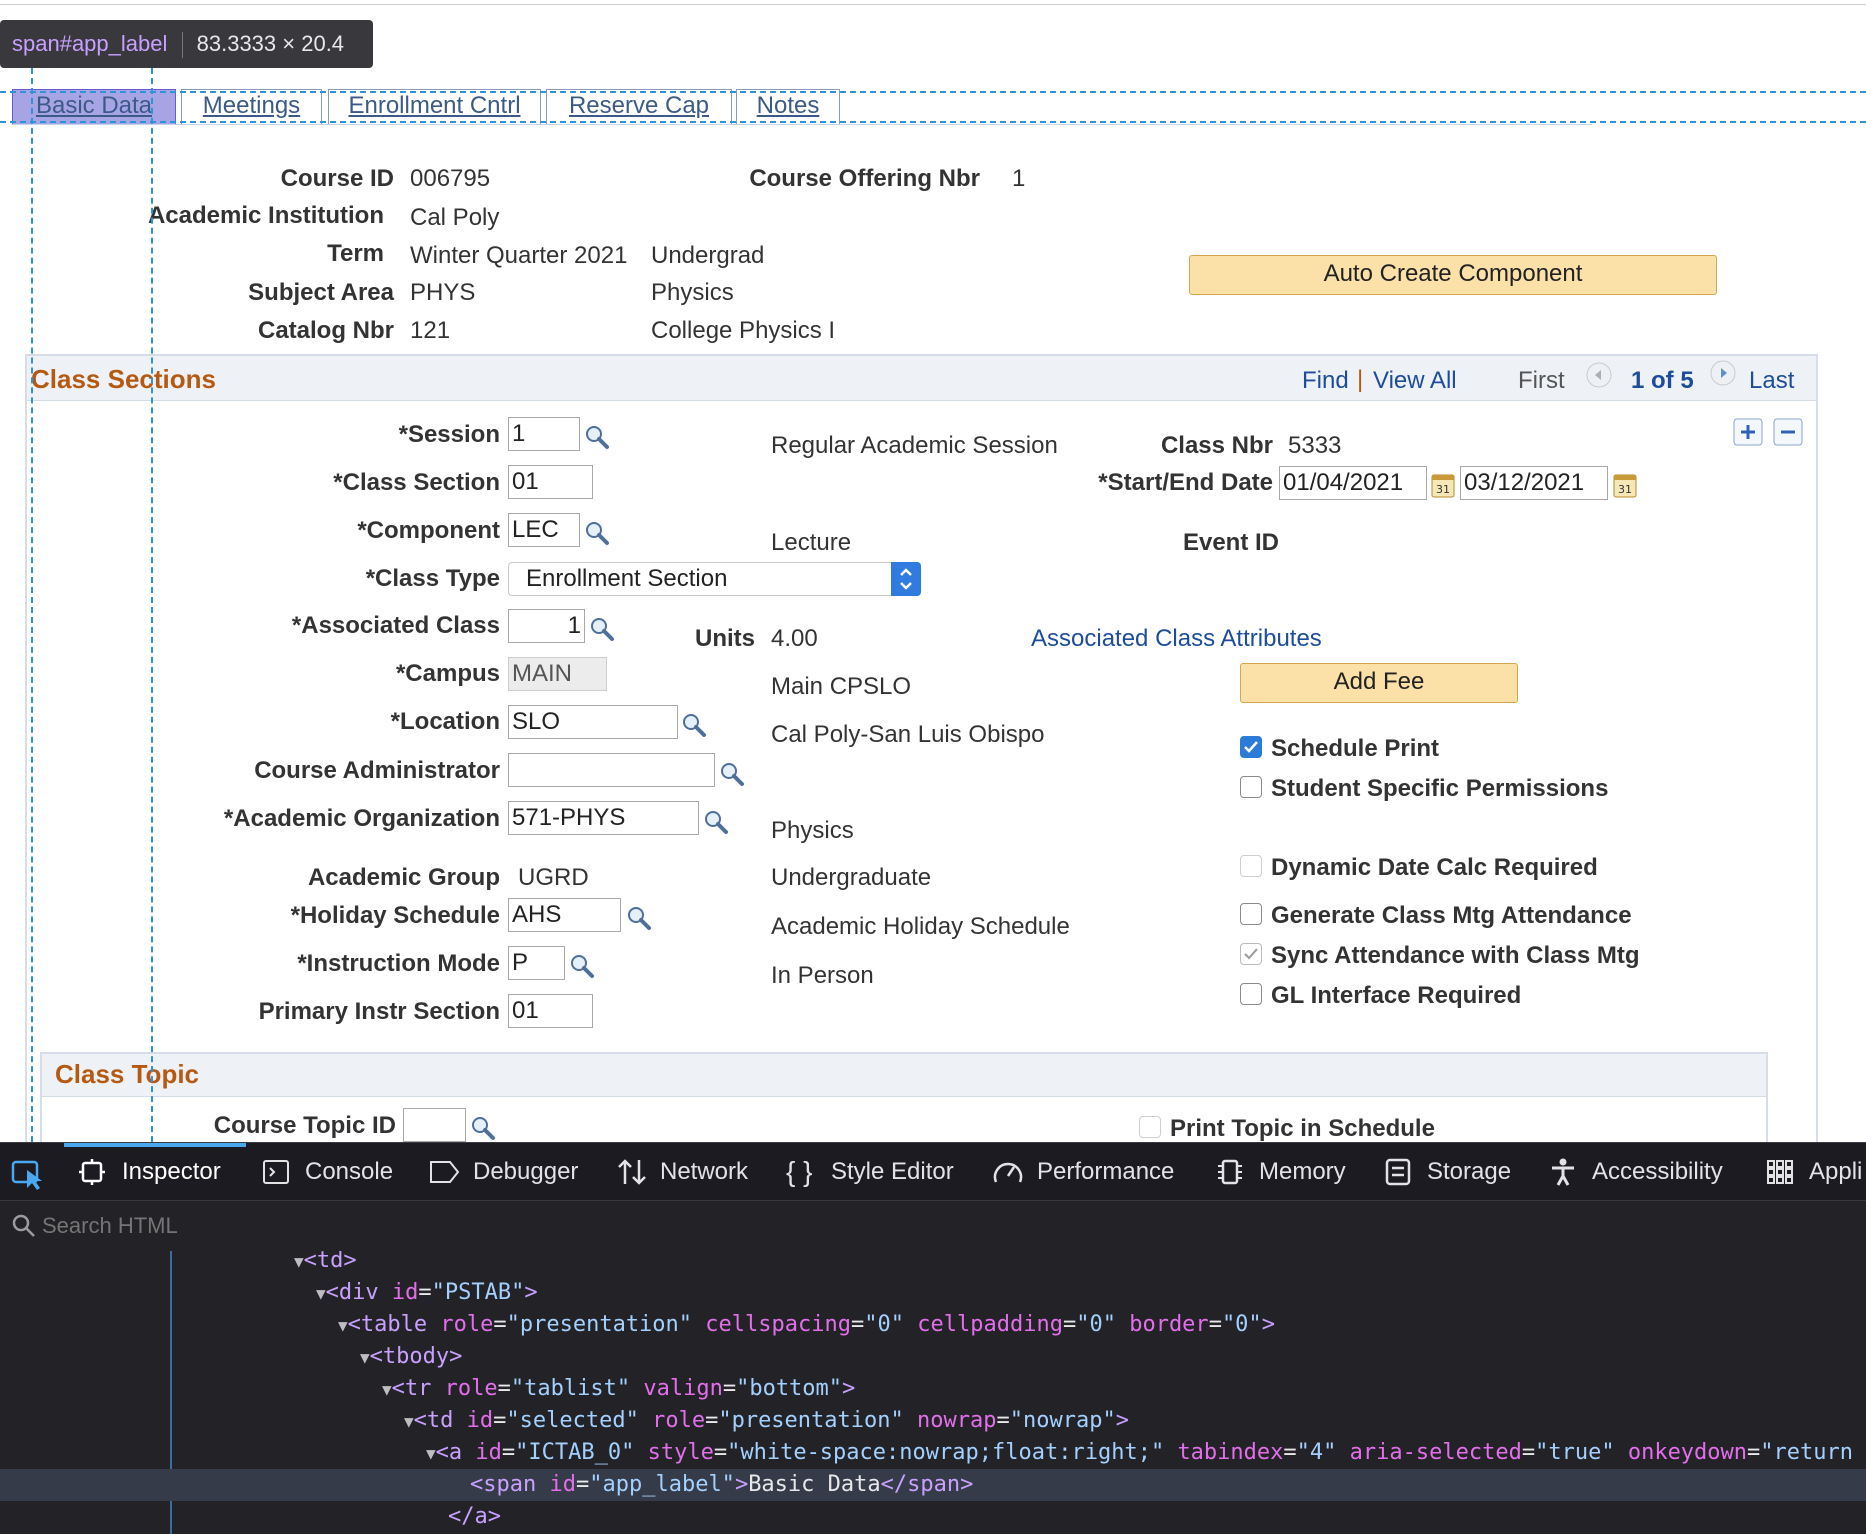 The width and height of the screenshot is (1866, 1534). Describe the element at coordinates (1625, 485) in the screenshot. I see `end-date-calendar-icon: 31` at that location.